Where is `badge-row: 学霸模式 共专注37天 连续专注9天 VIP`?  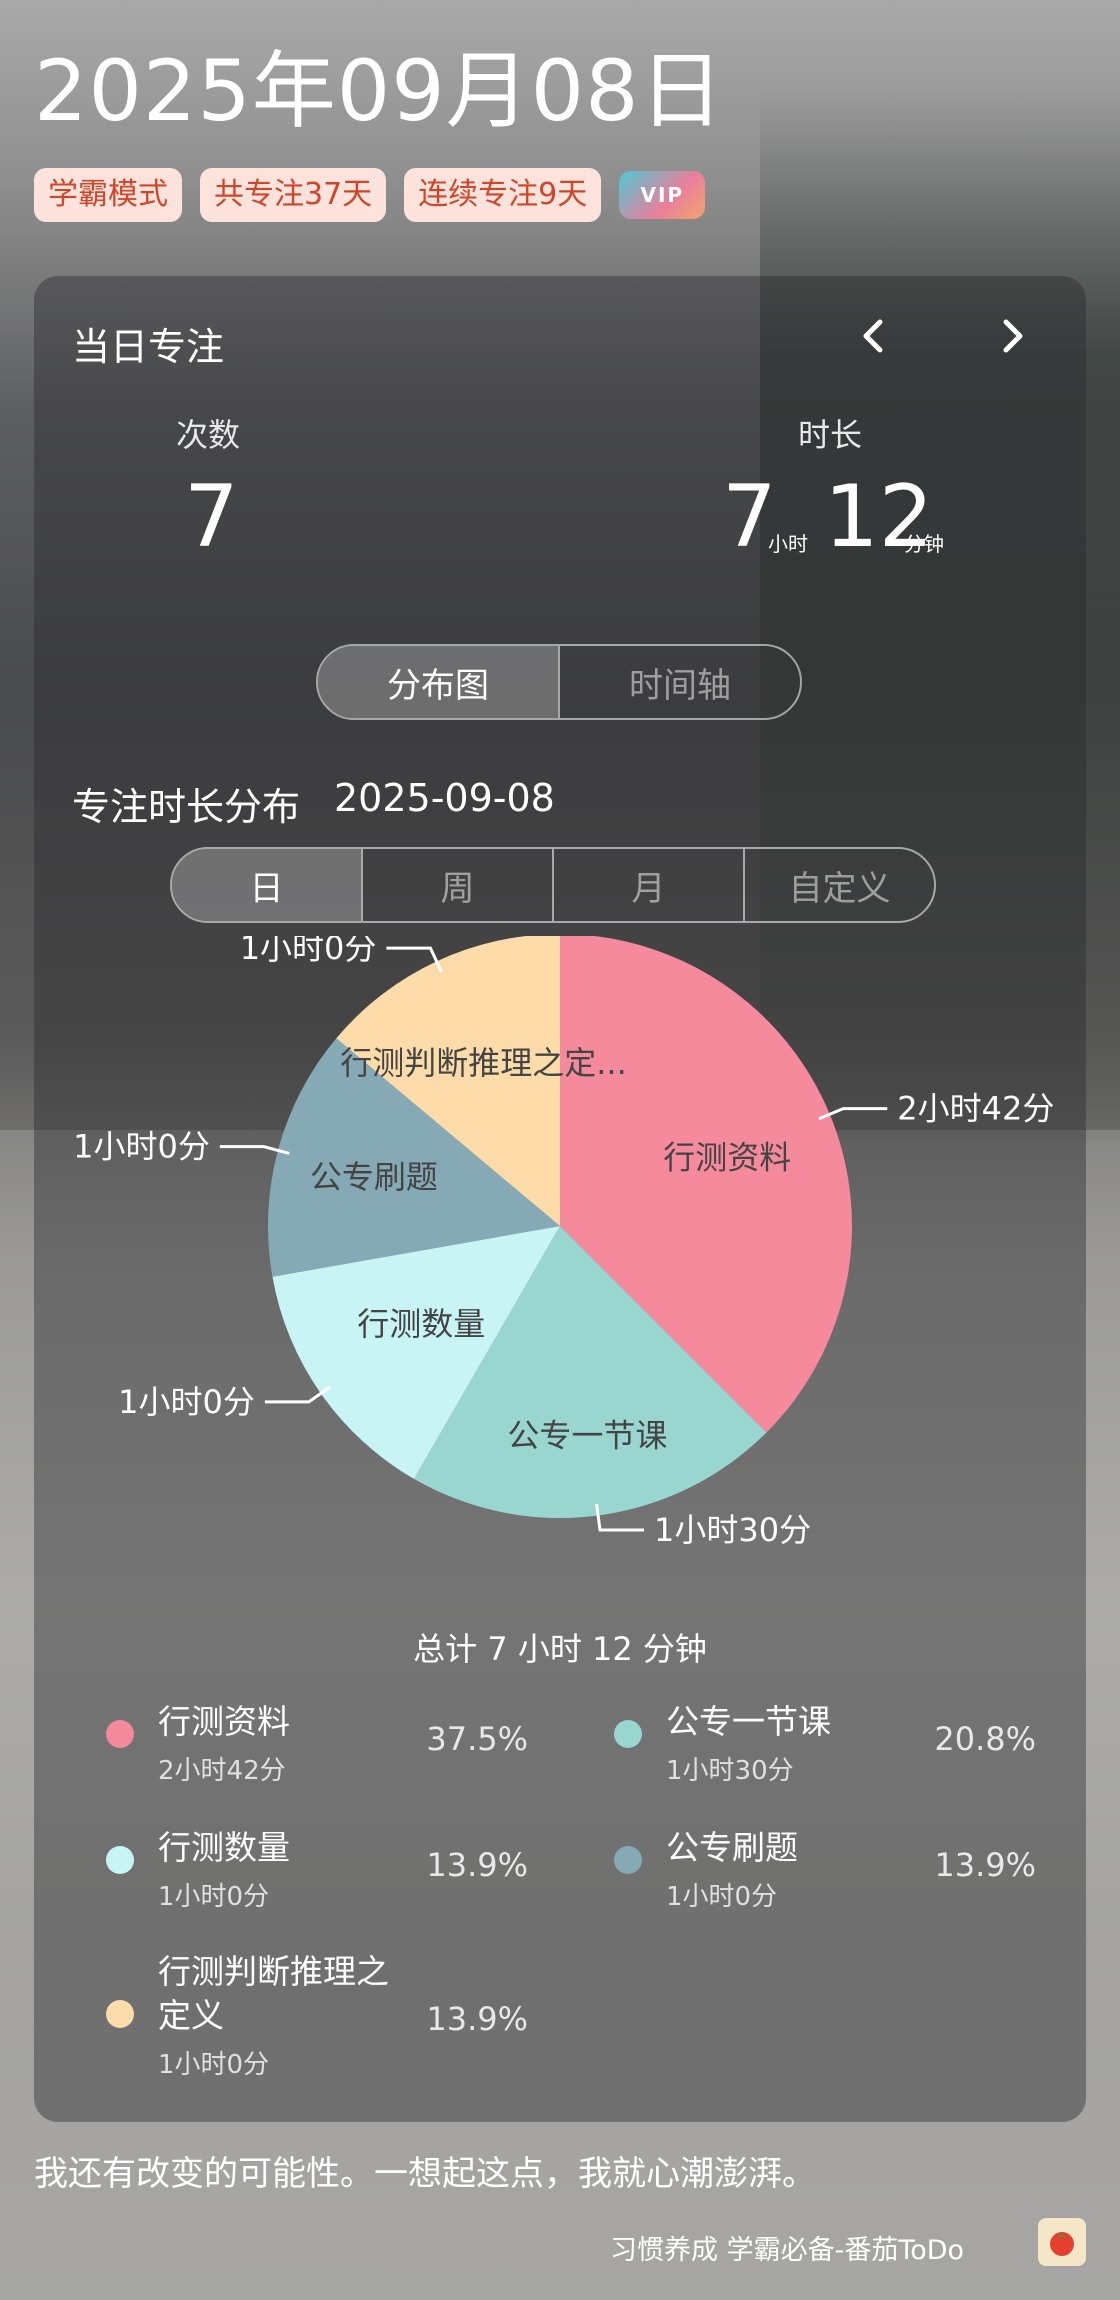
badge-row: 学霸模式 共专注37天 连续专注9天 VIP is located at coordinates (370, 195).